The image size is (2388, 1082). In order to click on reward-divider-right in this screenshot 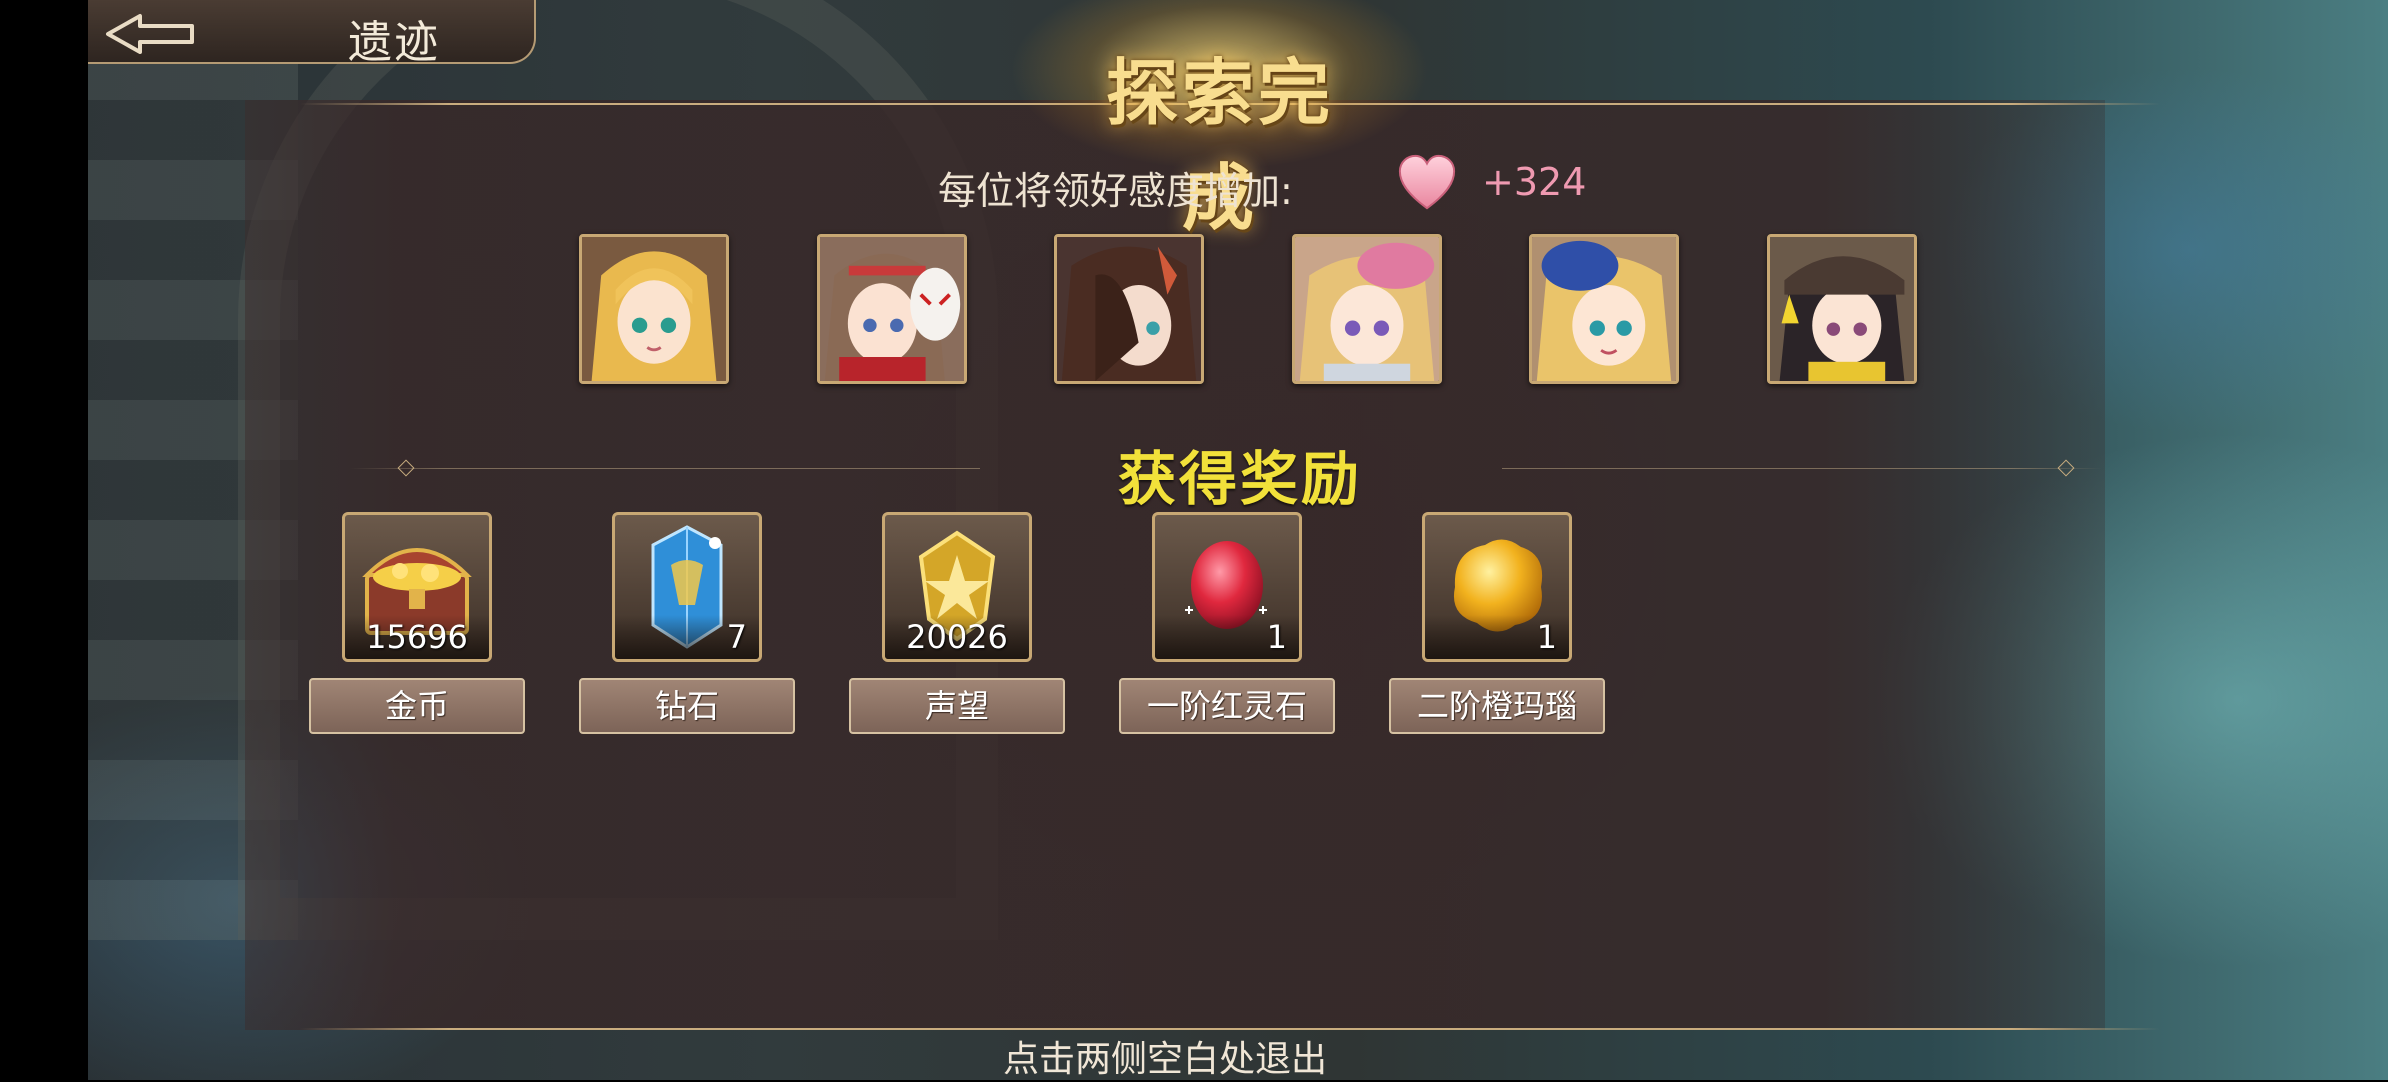, I will do `click(1802, 468)`.